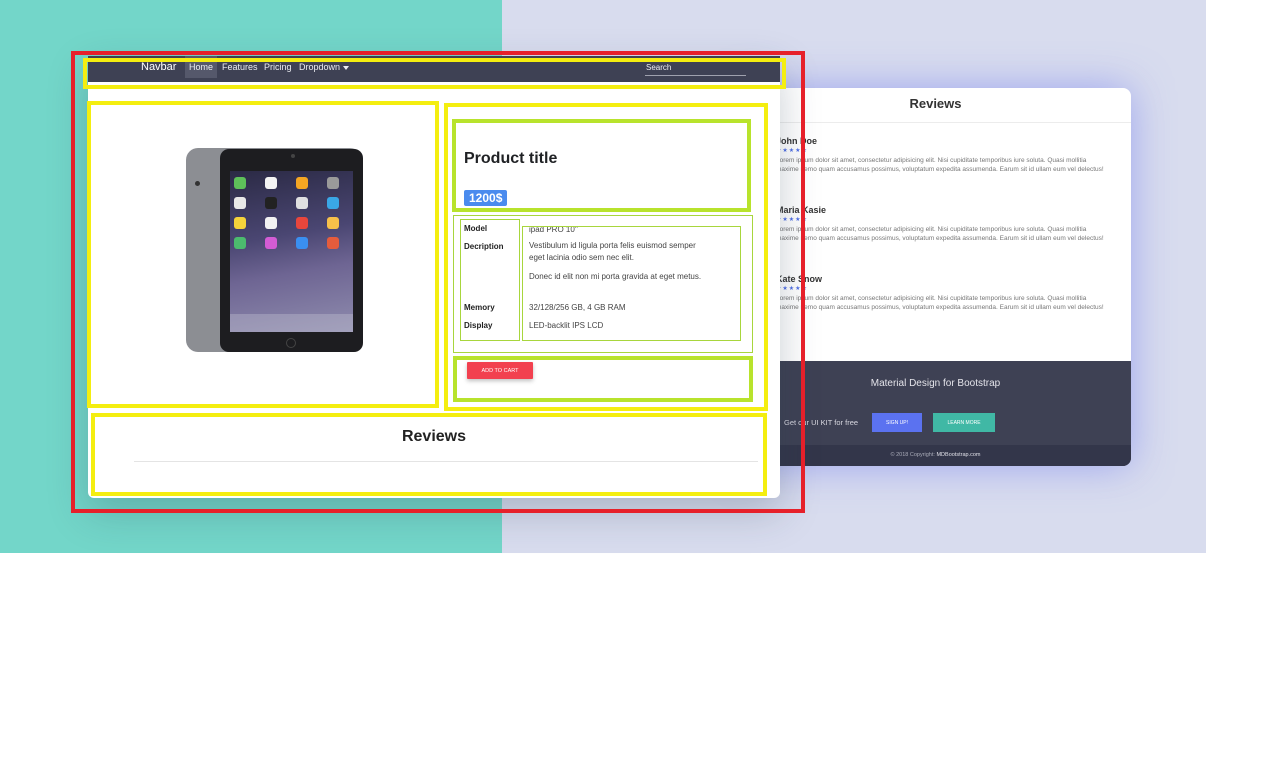  I want to click on footer-title: Material Design for Bootstrap, so click(935, 383).